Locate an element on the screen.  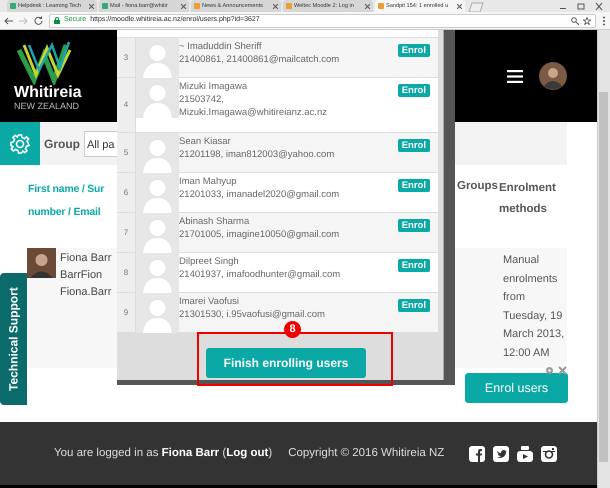
logo-tagline: NEW ZEALAND is located at coordinates (47, 106).